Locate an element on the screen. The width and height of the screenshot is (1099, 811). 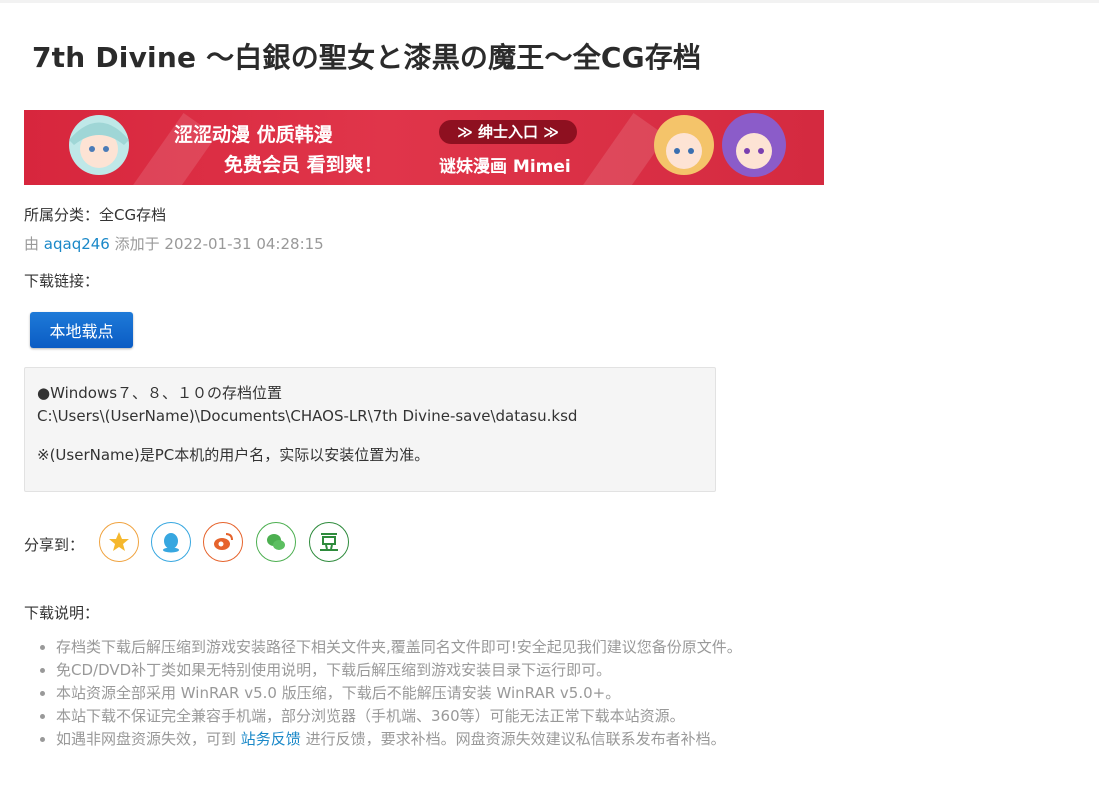
banner-line2: 免费会员 看到爽！ is located at coordinates (303, 165).